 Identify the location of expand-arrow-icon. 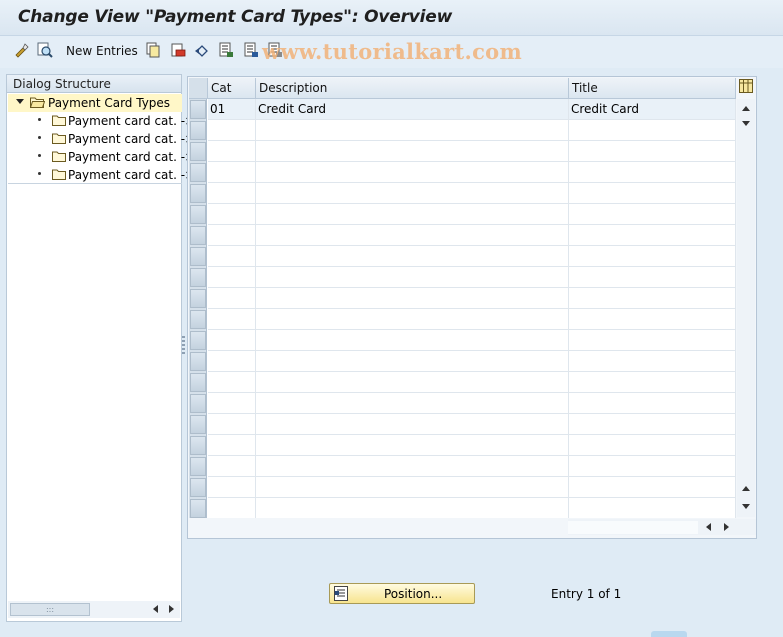
(20, 101).